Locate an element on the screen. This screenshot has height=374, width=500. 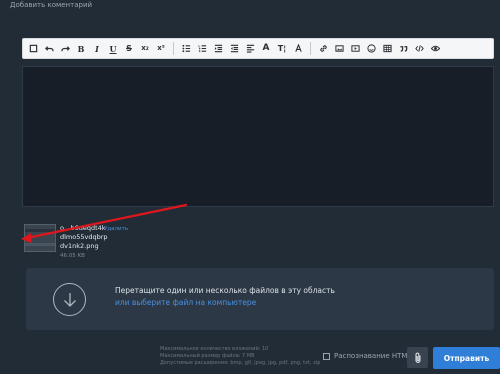
text-style-icon: T¦ is located at coordinates (282, 49).